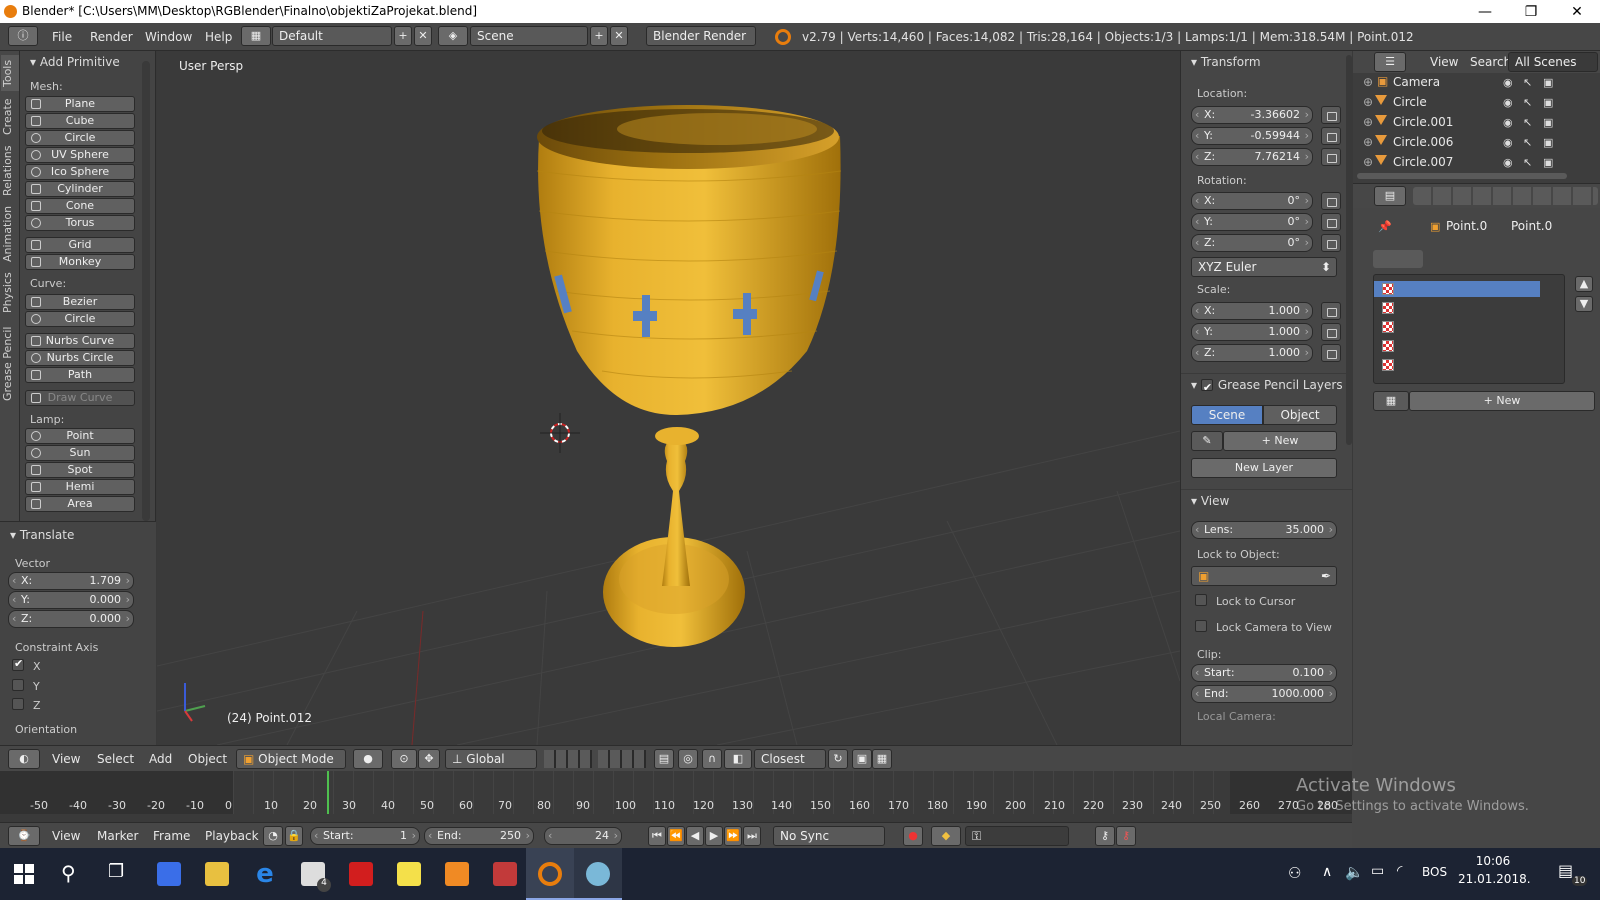 The height and width of the screenshot is (900, 1600). I want to click on lock-location-x-icon, so click(1331, 115).